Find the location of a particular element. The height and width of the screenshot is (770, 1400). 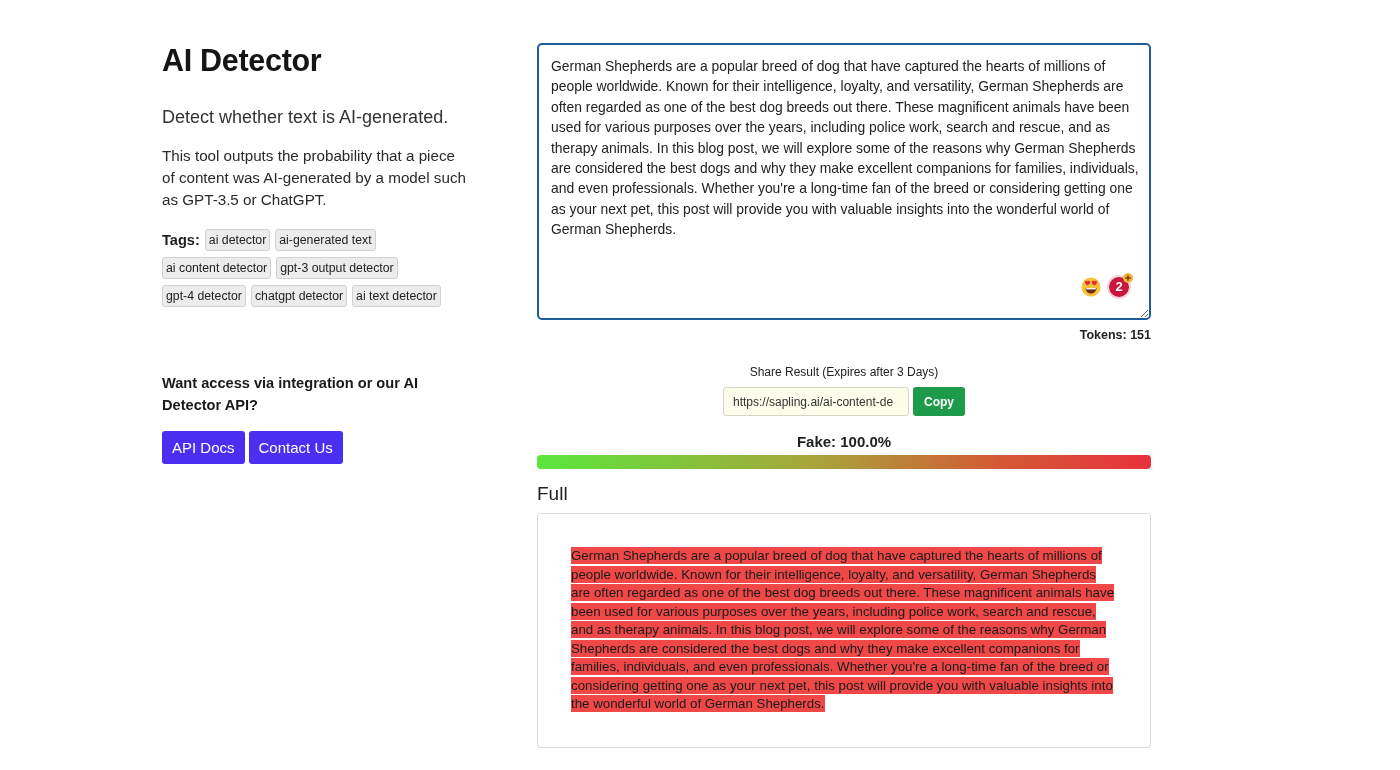

tag-link: gpt-3 output detector is located at coordinates (337, 268).